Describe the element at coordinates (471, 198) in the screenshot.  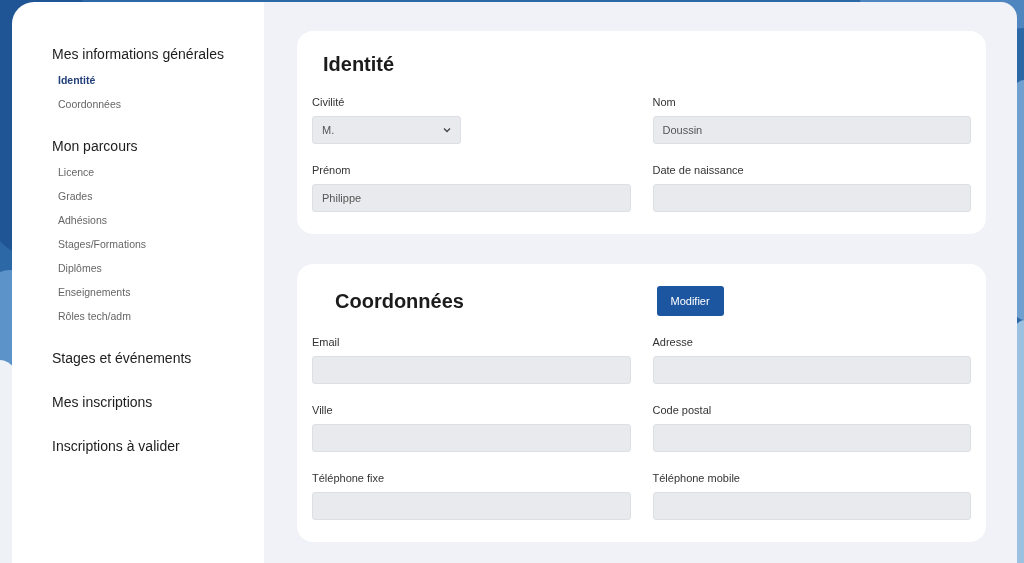
I see `input-field: Philippe` at that location.